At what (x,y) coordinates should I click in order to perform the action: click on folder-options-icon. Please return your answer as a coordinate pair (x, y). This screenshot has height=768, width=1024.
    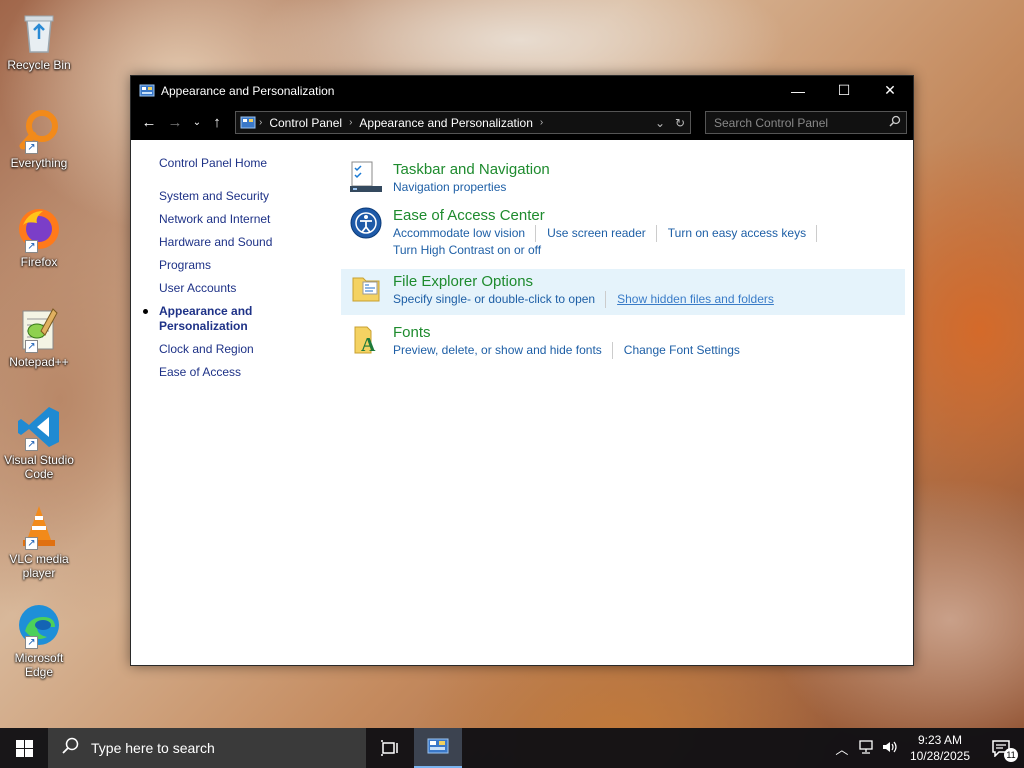
    Looking at the image, I should click on (366, 289).